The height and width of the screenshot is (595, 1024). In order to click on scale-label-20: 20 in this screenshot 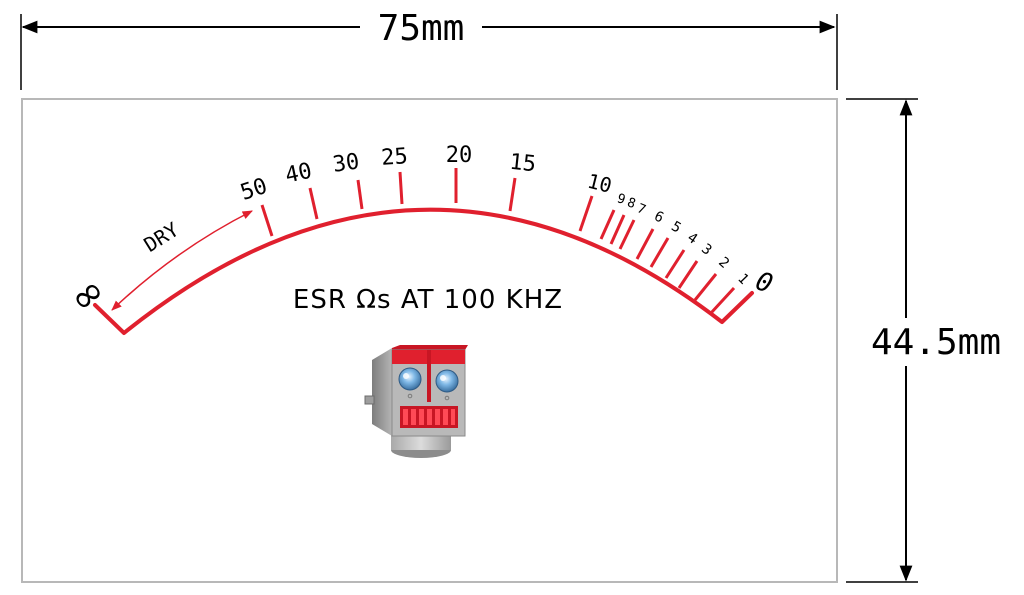, I will do `click(459, 155)`.